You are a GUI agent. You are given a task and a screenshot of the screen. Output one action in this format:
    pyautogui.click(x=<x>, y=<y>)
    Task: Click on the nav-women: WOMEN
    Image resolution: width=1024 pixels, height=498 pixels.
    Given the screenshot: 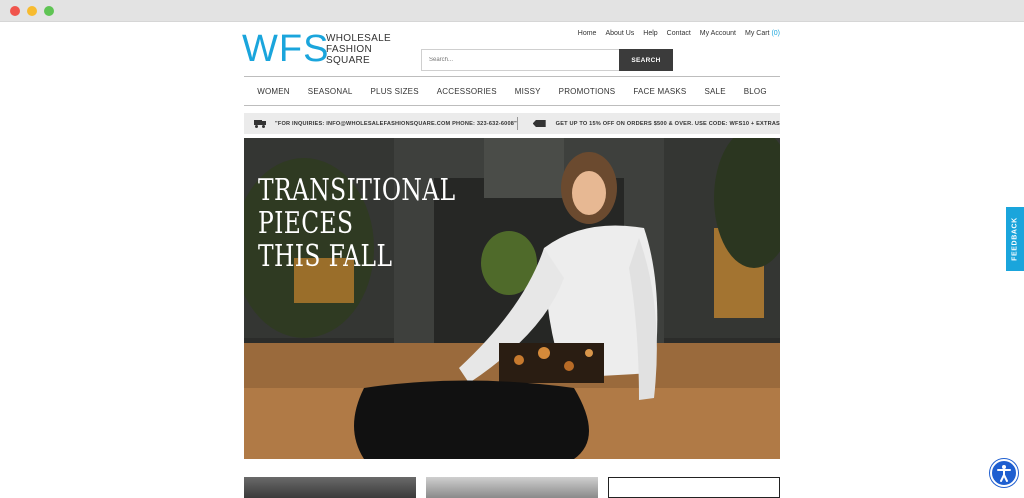 What is the action you would take?
    pyautogui.click(x=273, y=91)
    